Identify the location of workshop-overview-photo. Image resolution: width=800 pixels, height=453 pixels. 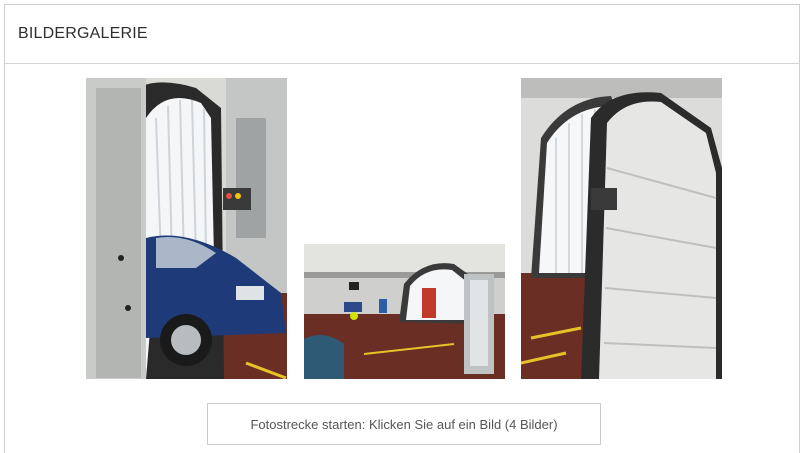
(404, 311).